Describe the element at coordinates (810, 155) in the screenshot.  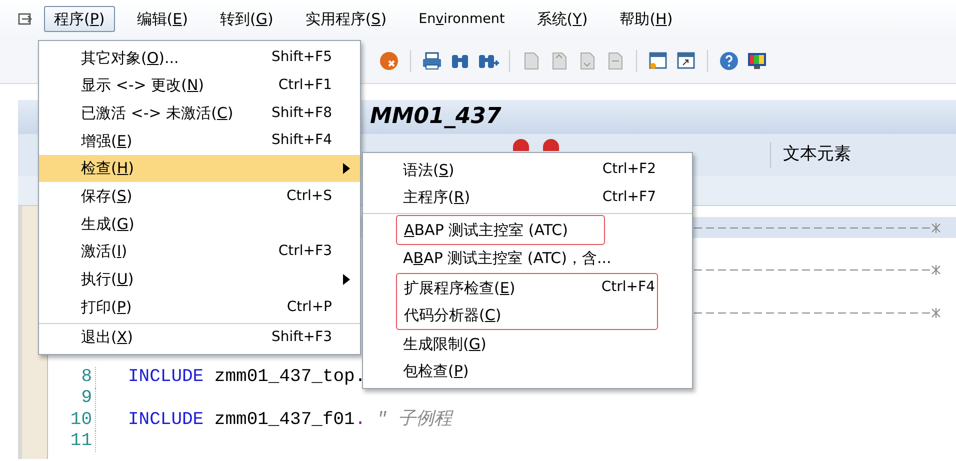
I see `toolbar-button: 文本元素` at that location.